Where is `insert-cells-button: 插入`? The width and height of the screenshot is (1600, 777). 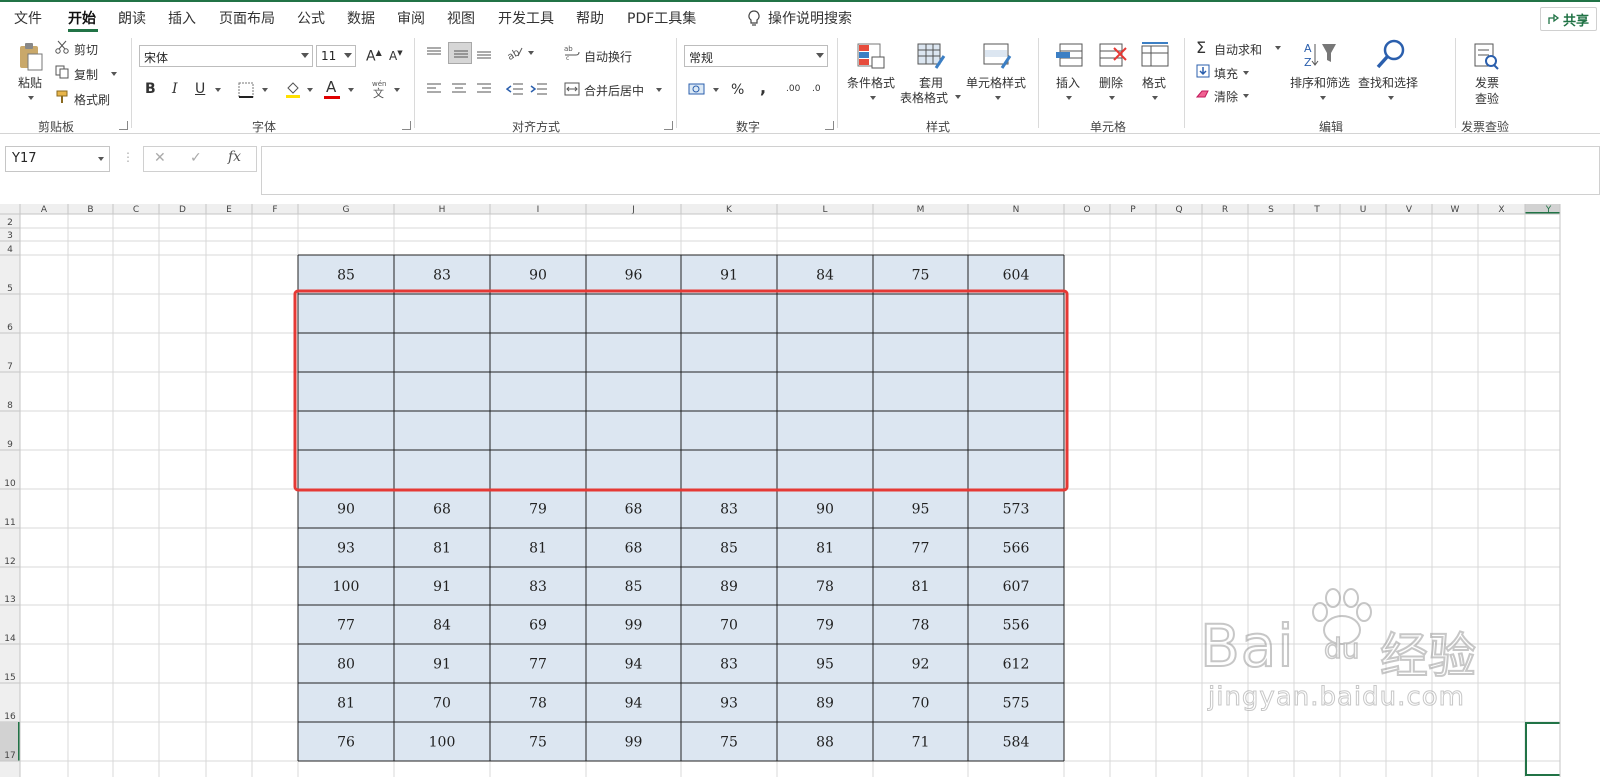
insert-cells-button: 插入 is located at coordinates (1068, 82).